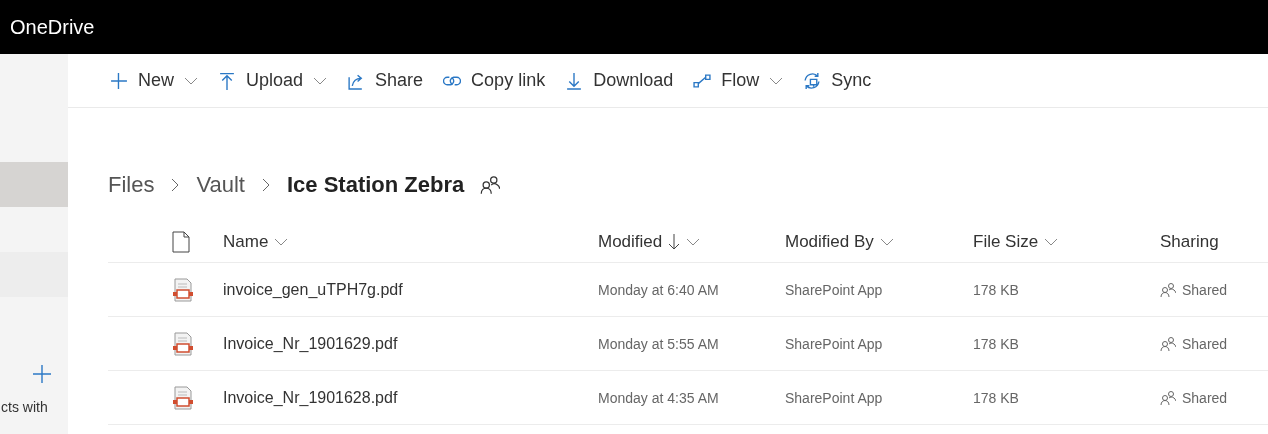  I want to click on column-header: Modified, so click(691, 242).